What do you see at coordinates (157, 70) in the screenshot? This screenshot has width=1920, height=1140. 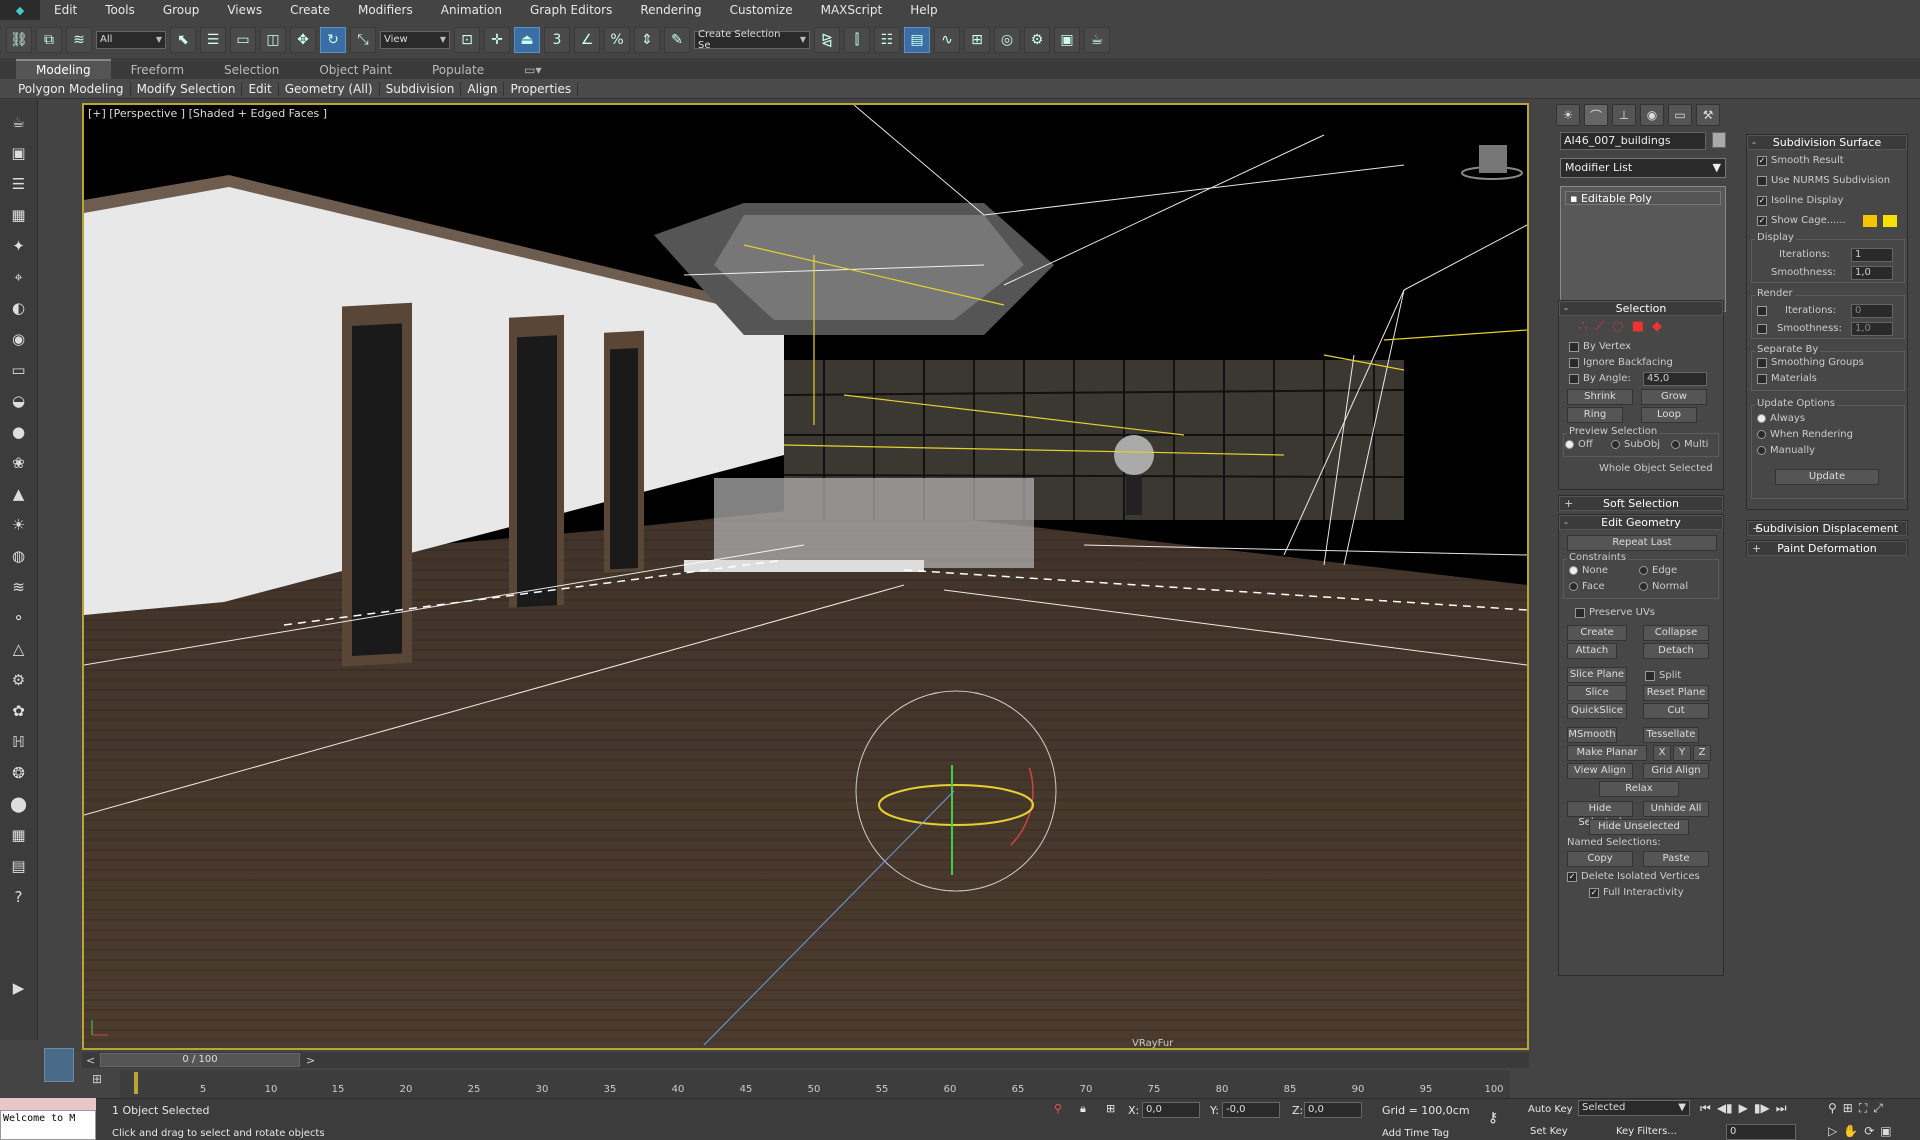 I see `tab-freeform: Freeform` at bounding box center [157, 70].